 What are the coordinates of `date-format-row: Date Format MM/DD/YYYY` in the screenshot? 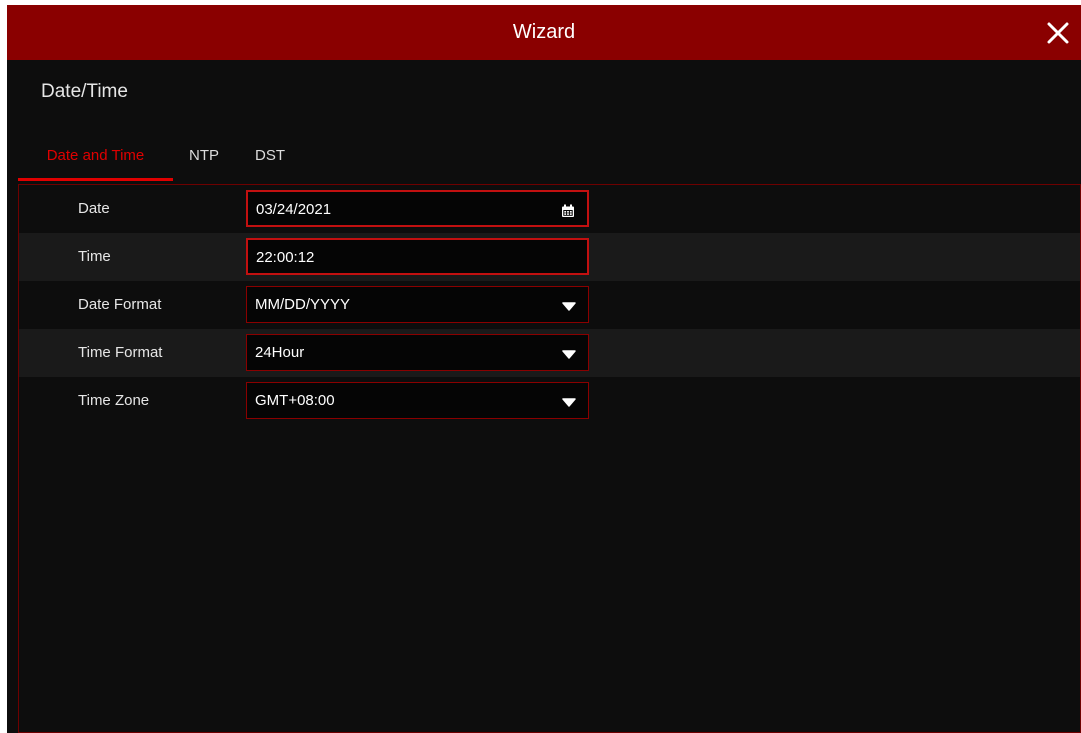 It's located at (549, 305).